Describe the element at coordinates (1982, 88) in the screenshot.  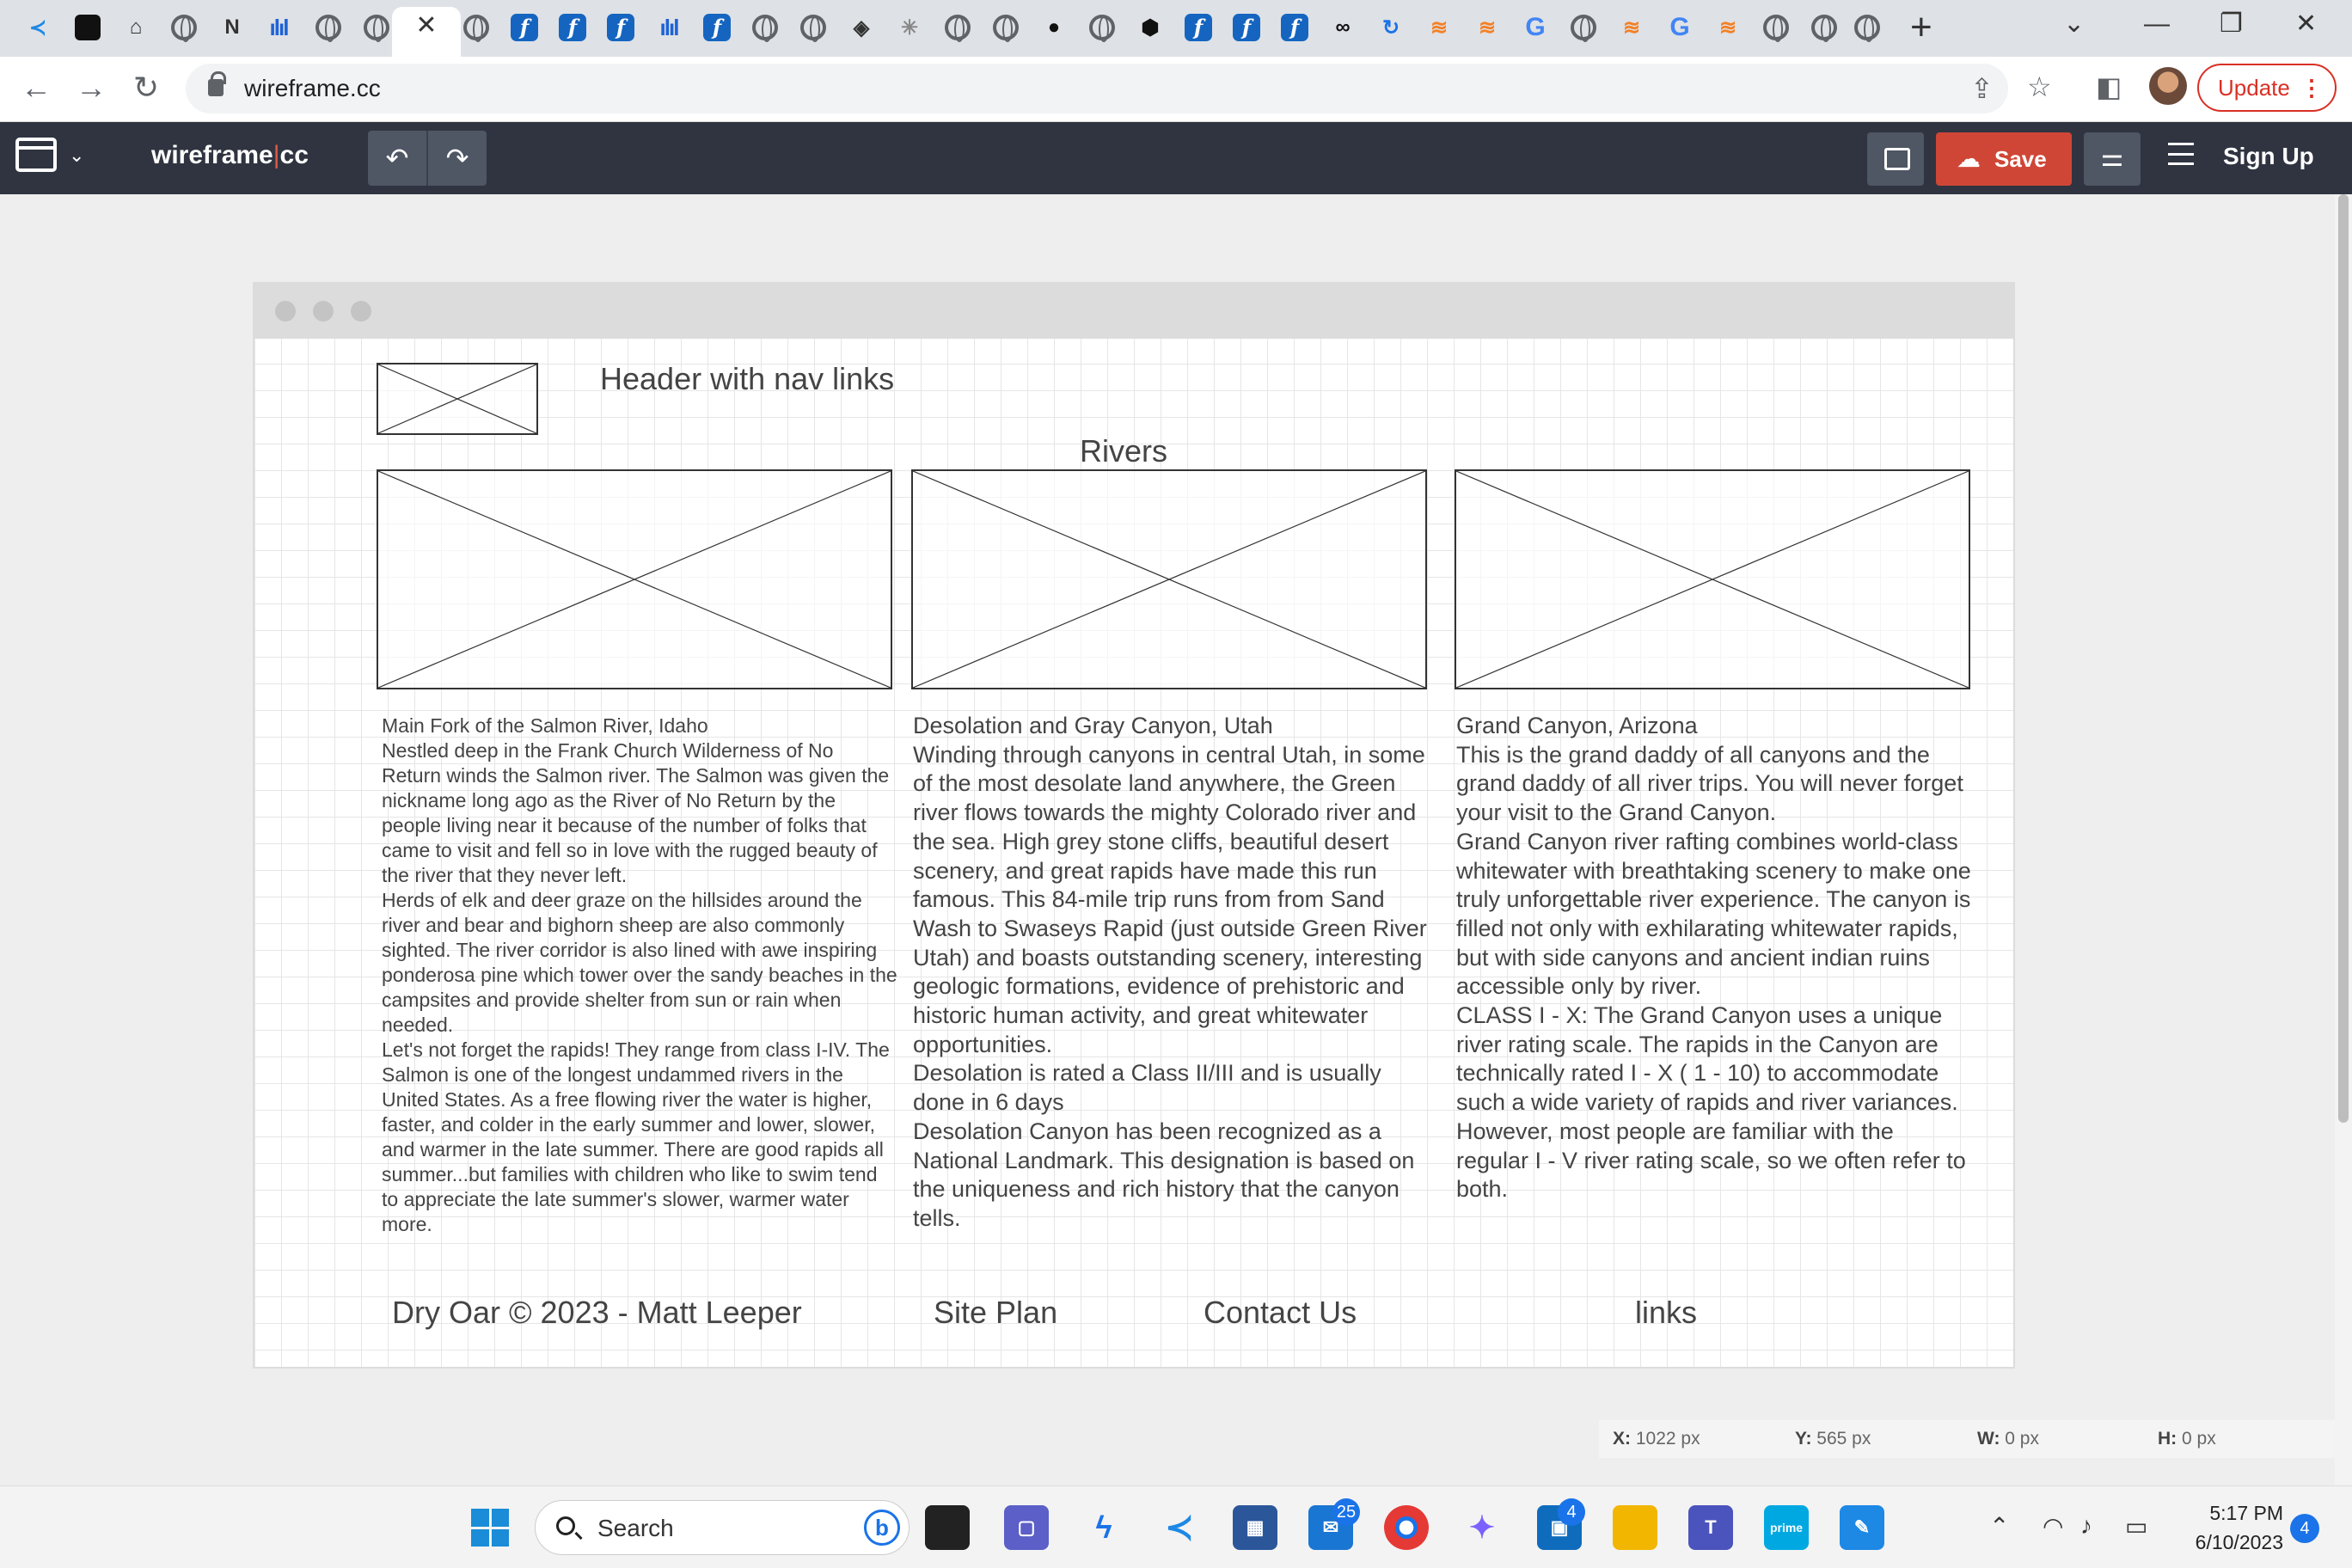
I see `share-icon: ⇪` at that location.